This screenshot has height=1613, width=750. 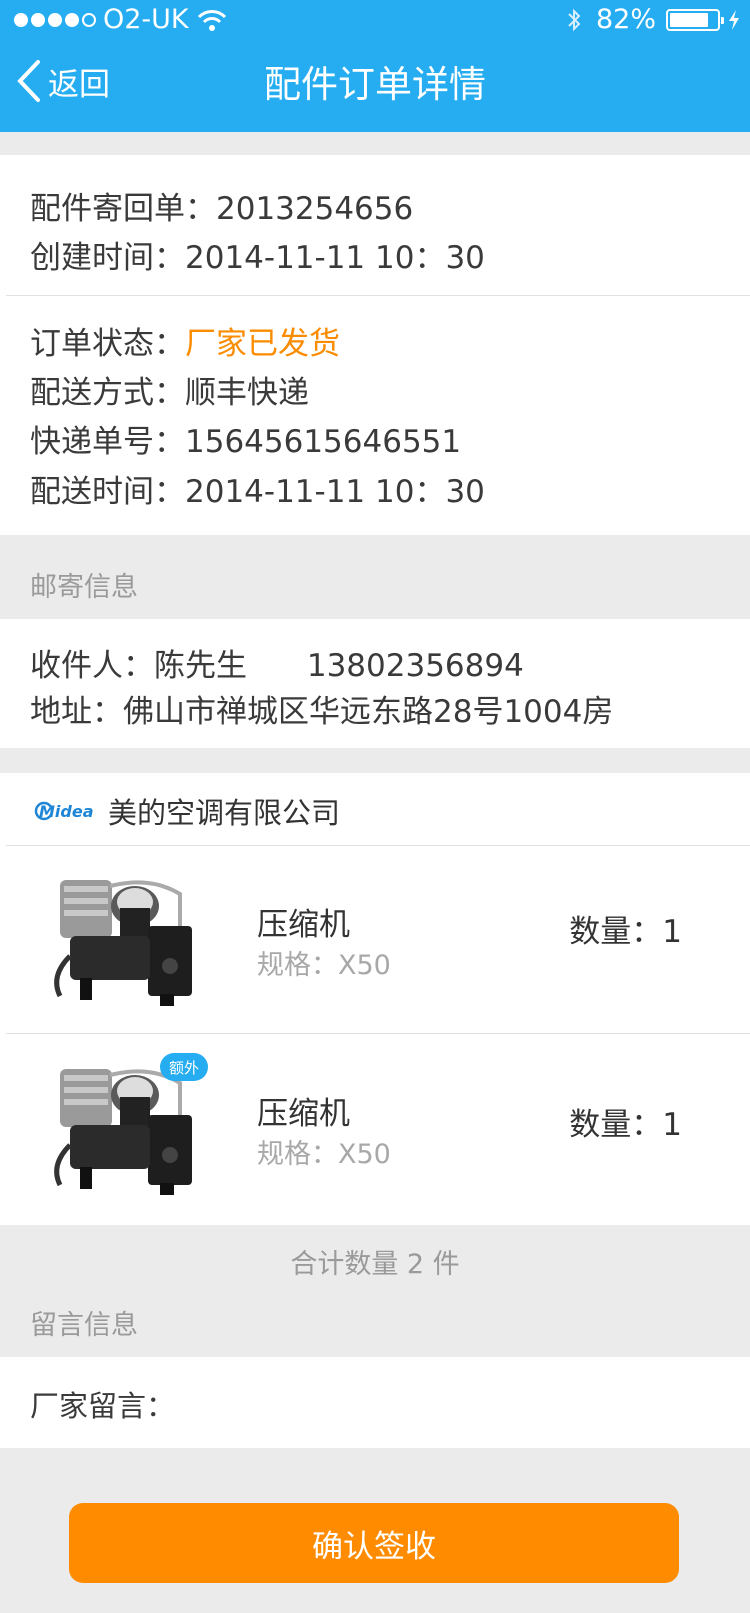 I want to click on page-title: 配件订单详情, so click(x=375, y=84).